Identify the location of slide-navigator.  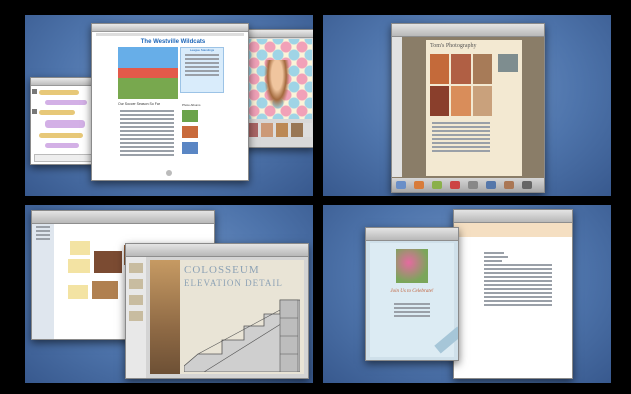
(136, 317).